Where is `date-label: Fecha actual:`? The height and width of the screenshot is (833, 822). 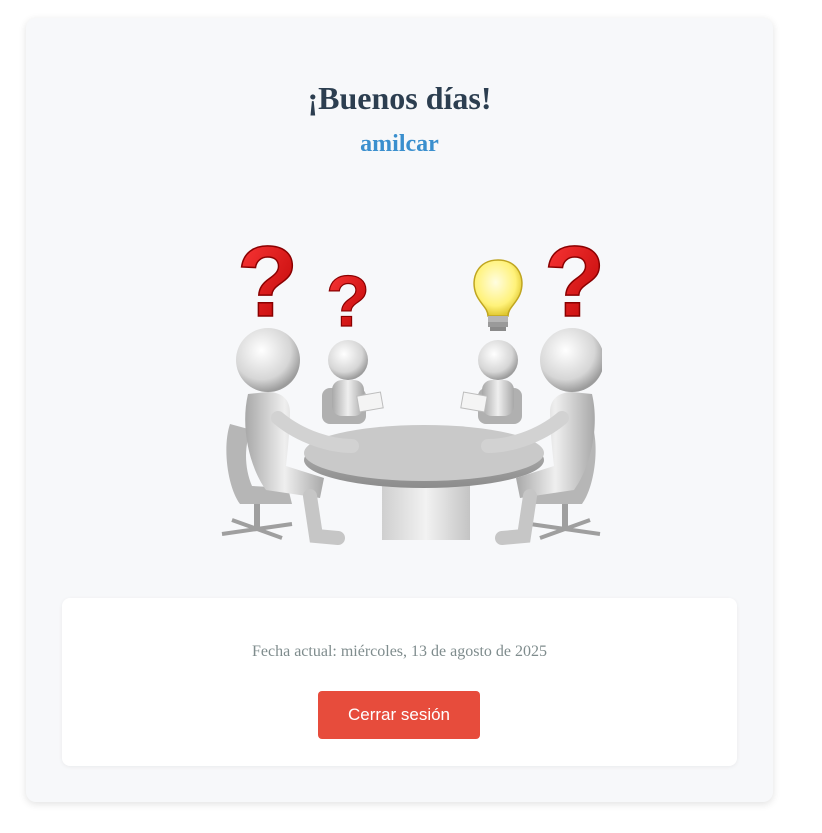
date-label: Fecha actual: is located at coordinates (294, 651).